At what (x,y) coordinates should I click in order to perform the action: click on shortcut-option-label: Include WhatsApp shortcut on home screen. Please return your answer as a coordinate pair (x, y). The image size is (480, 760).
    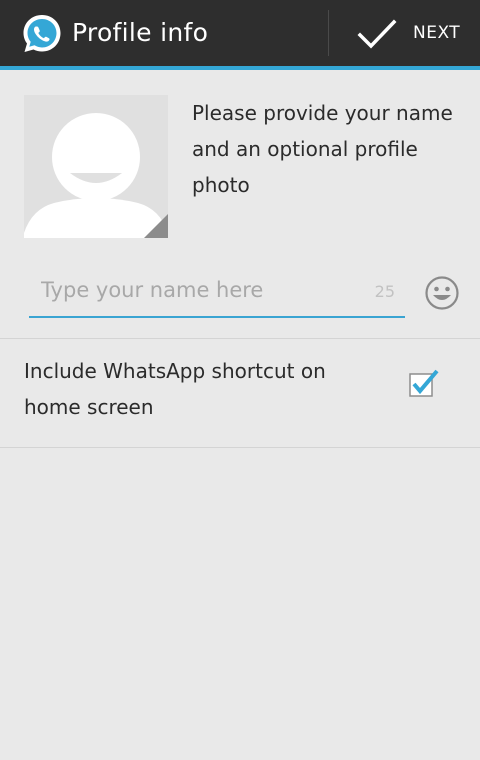
    Looking at the image, I should click on (175, 389).